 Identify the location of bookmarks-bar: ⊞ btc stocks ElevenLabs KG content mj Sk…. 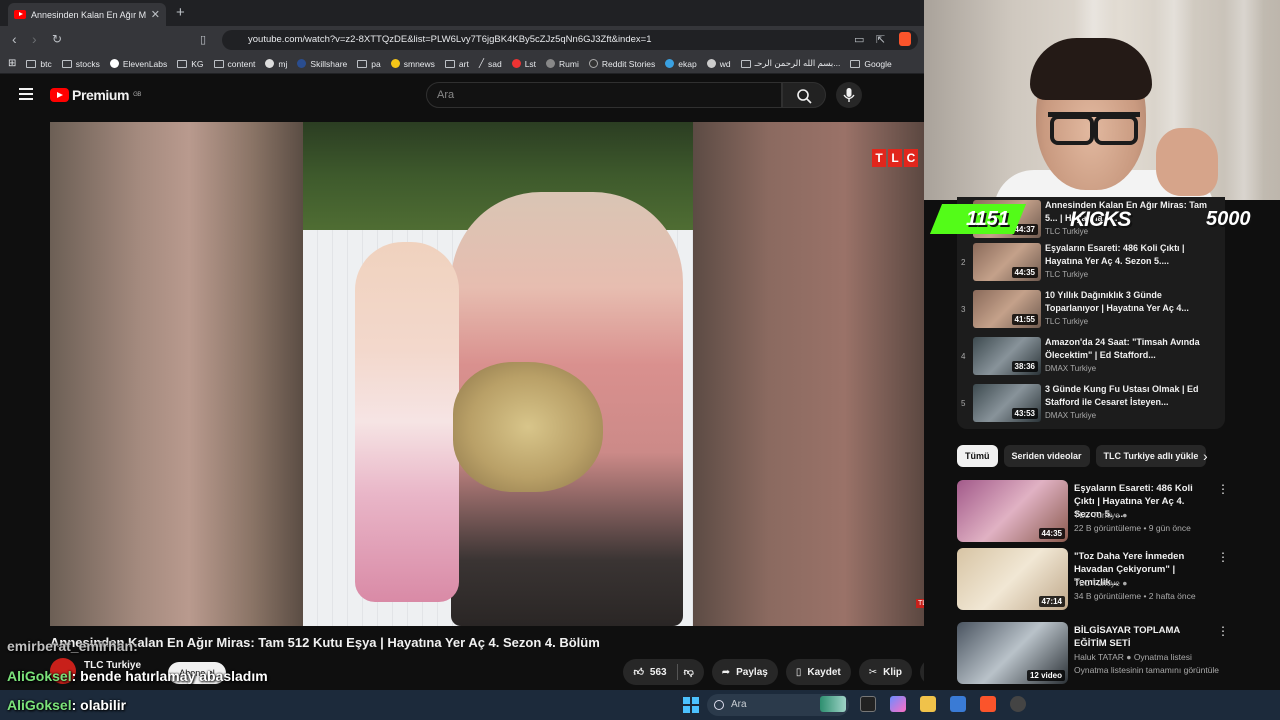
(462, 64).